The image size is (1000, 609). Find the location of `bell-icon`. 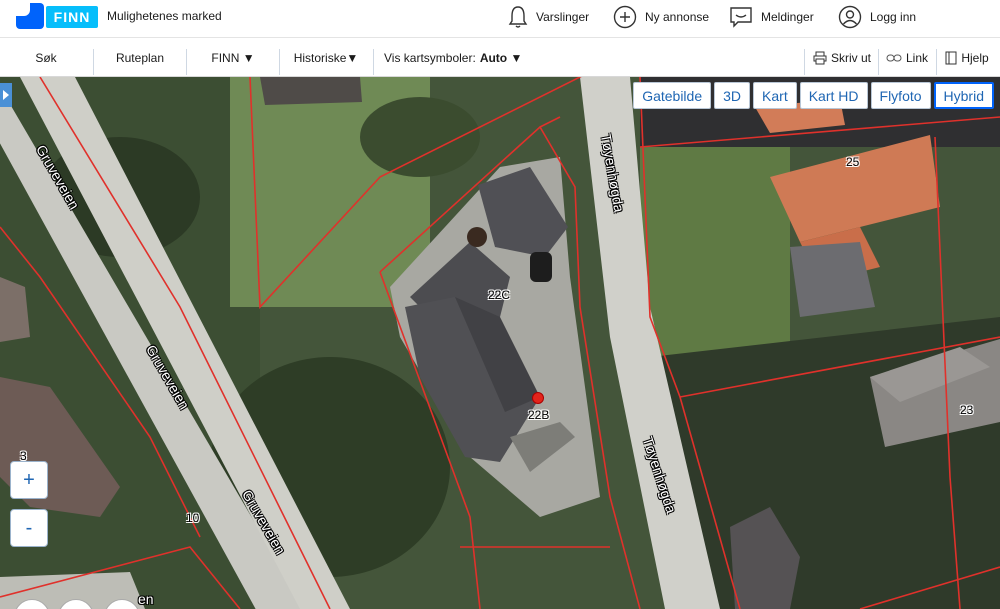

bell-icon is located at coordinates (518, 17).